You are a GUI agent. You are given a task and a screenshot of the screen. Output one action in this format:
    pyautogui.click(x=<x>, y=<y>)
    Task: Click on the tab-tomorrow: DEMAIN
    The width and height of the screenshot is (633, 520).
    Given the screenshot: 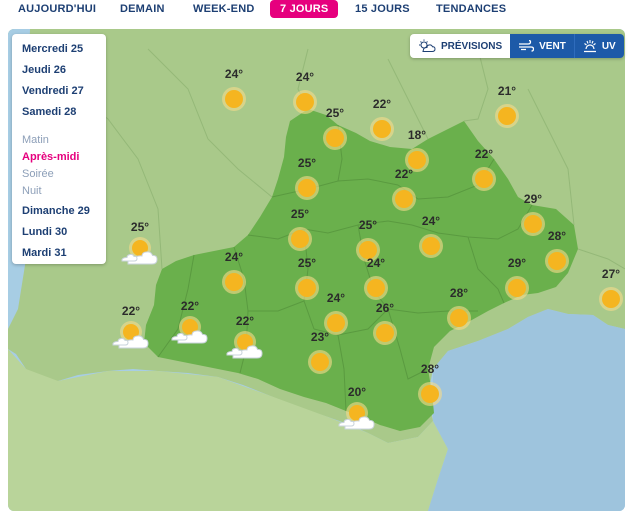 What is the action you would take?
    pyautogui.click(x=142, y=9)
    